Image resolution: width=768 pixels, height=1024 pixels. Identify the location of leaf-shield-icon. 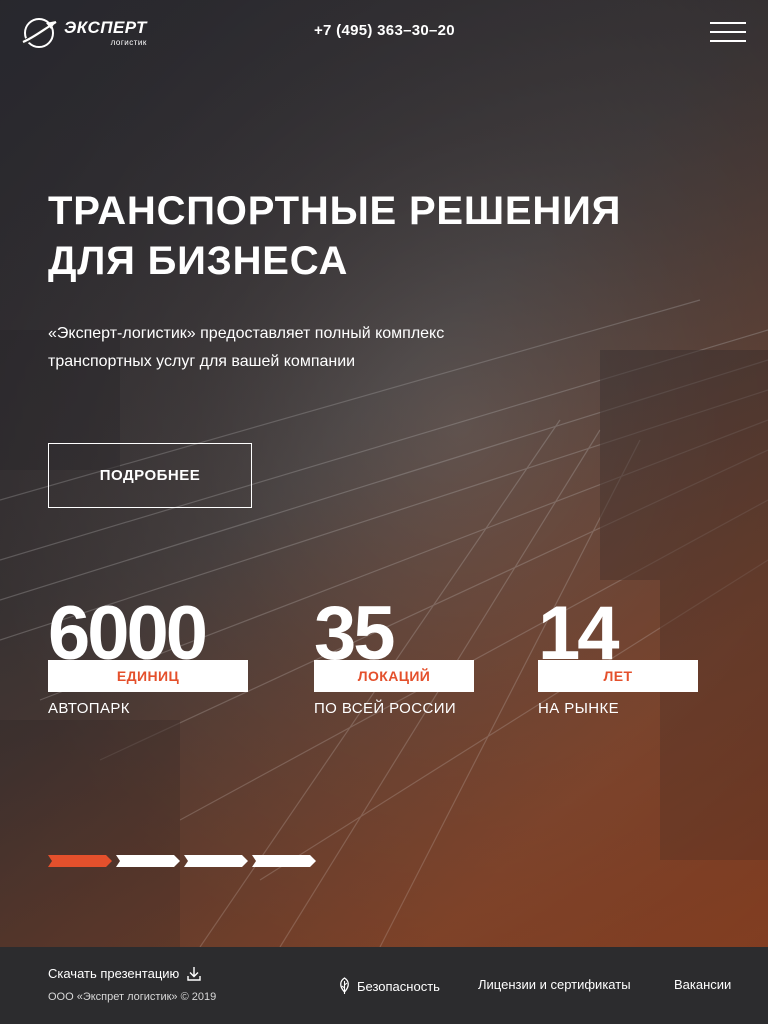
(344, 985).